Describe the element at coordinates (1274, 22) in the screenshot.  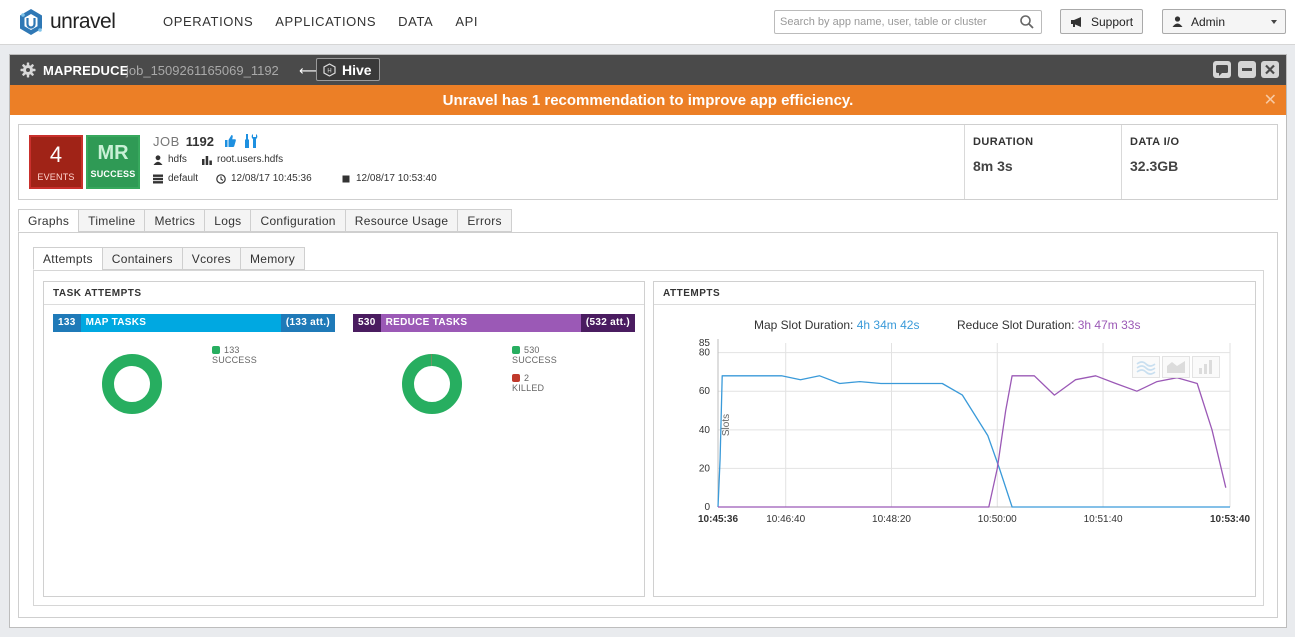
I see `chevron-down-icon` at that location.